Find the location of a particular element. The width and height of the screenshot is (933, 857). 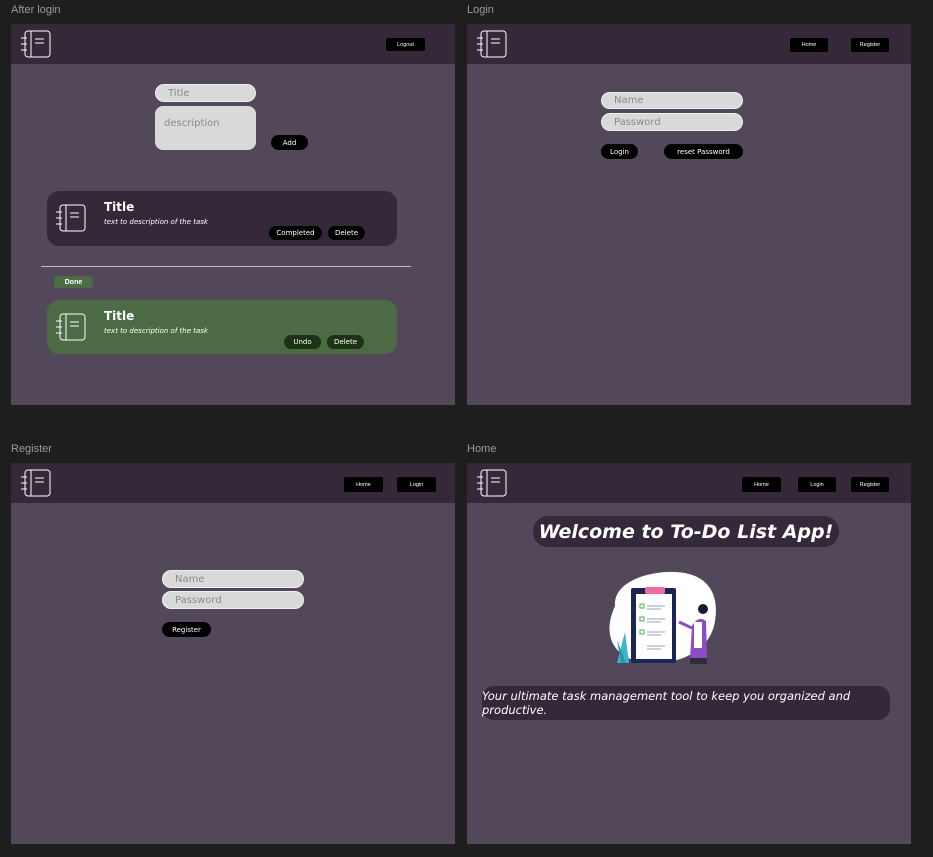

done-label: Done is located at coordinates (73, 282).